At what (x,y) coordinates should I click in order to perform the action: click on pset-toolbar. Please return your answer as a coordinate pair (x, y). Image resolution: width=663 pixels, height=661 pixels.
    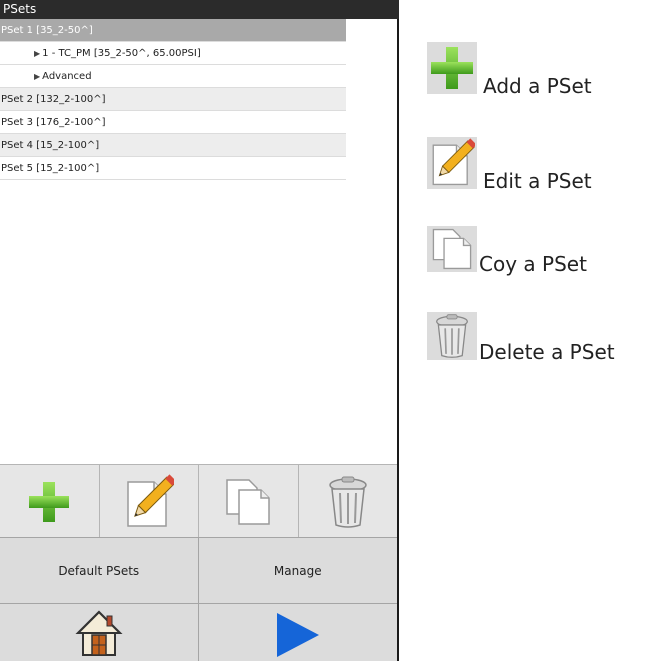
    Looking at the image, I should click on (198, 501).